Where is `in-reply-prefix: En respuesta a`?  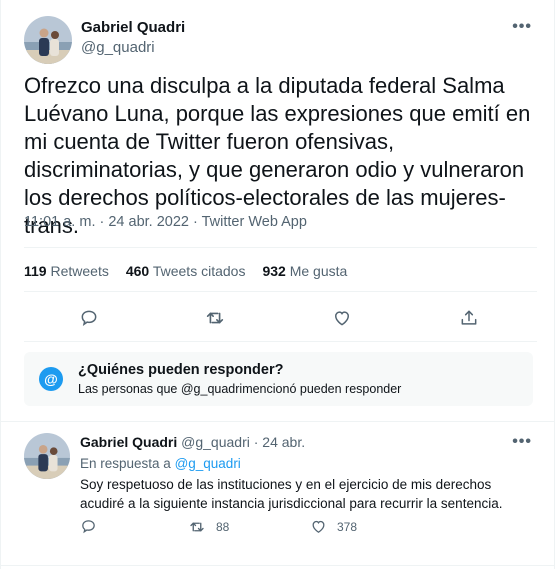
in-reply-prefix: En respuesta a is located at coordinates (127, 463).